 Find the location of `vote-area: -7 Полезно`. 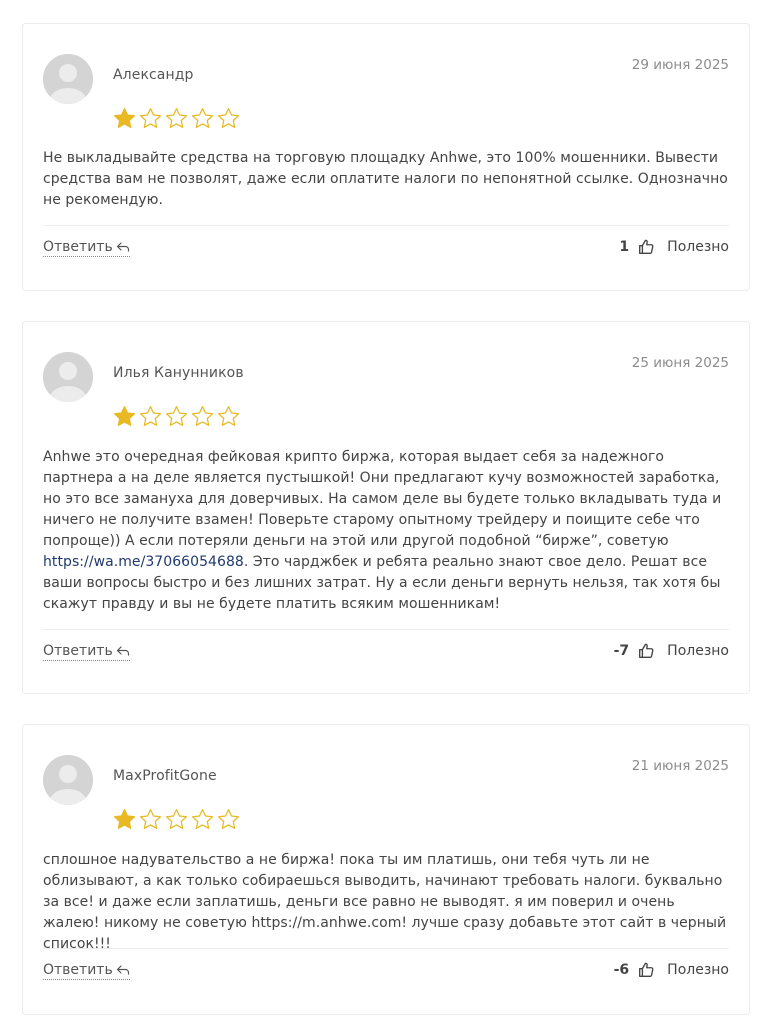

vote-area: -7 Полезно is located at coordinates (671, 651).